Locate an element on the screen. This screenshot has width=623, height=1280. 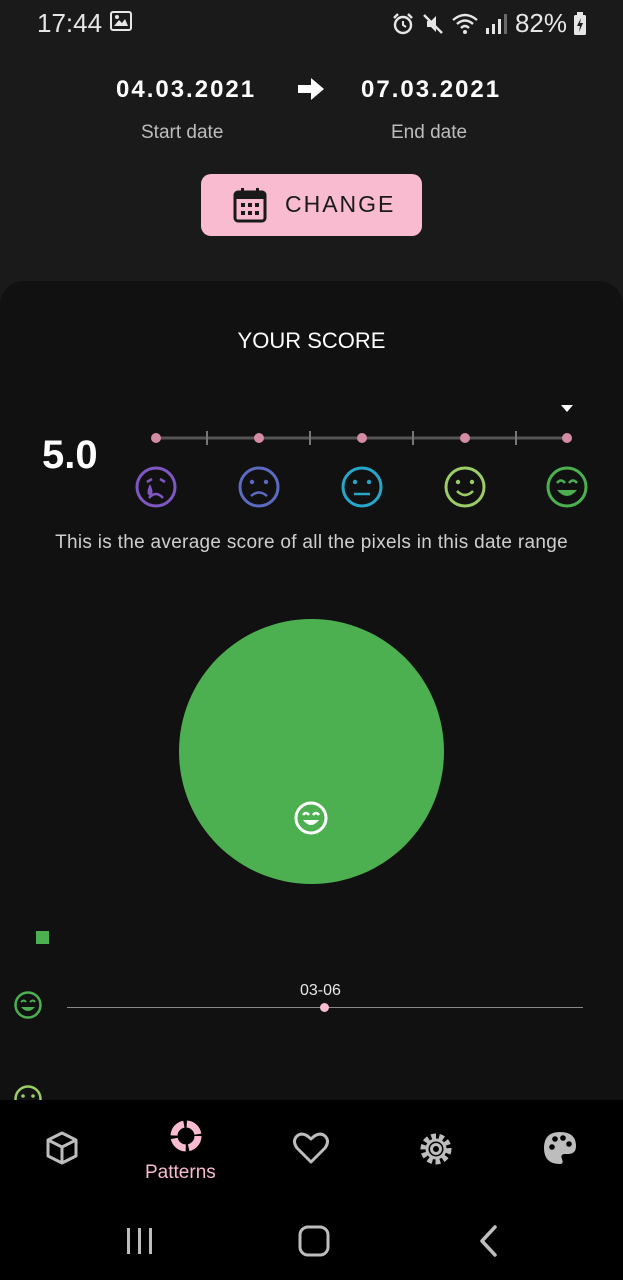
timeline-very-good-icon is located at coordinates (28, 1005).